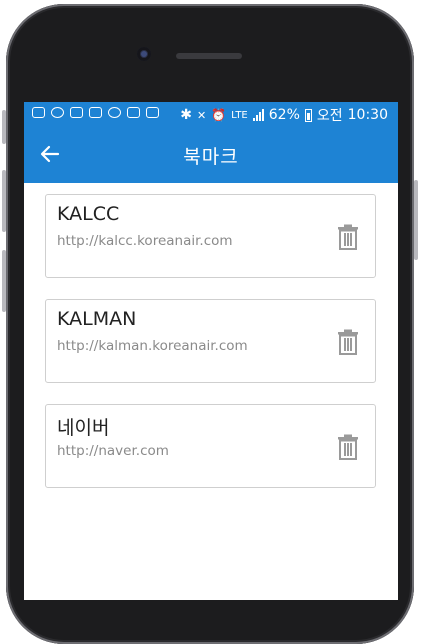  I want to click on chat-icon, so click(114, 112).